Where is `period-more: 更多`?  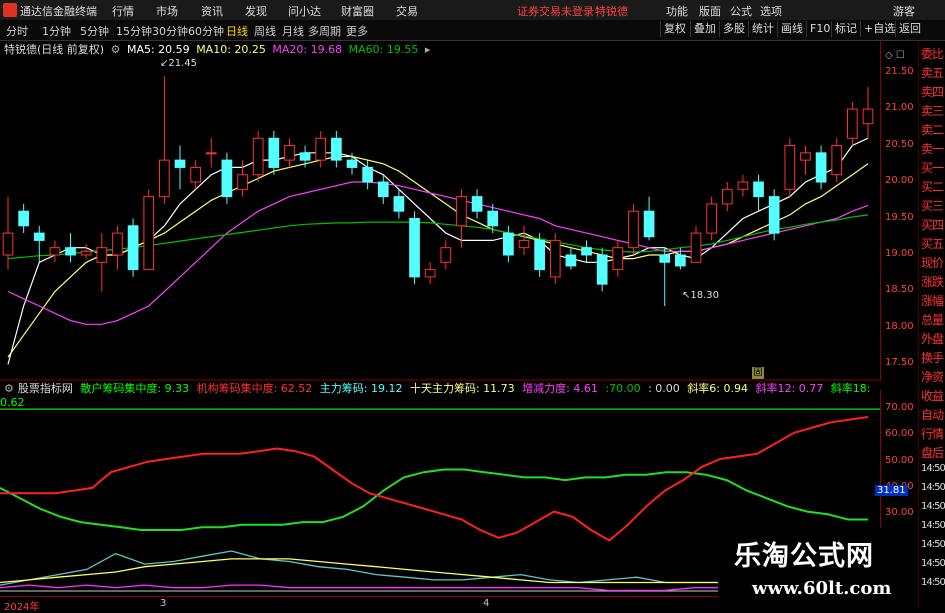
period-more: 更多 is located at coordinates (357, 31).